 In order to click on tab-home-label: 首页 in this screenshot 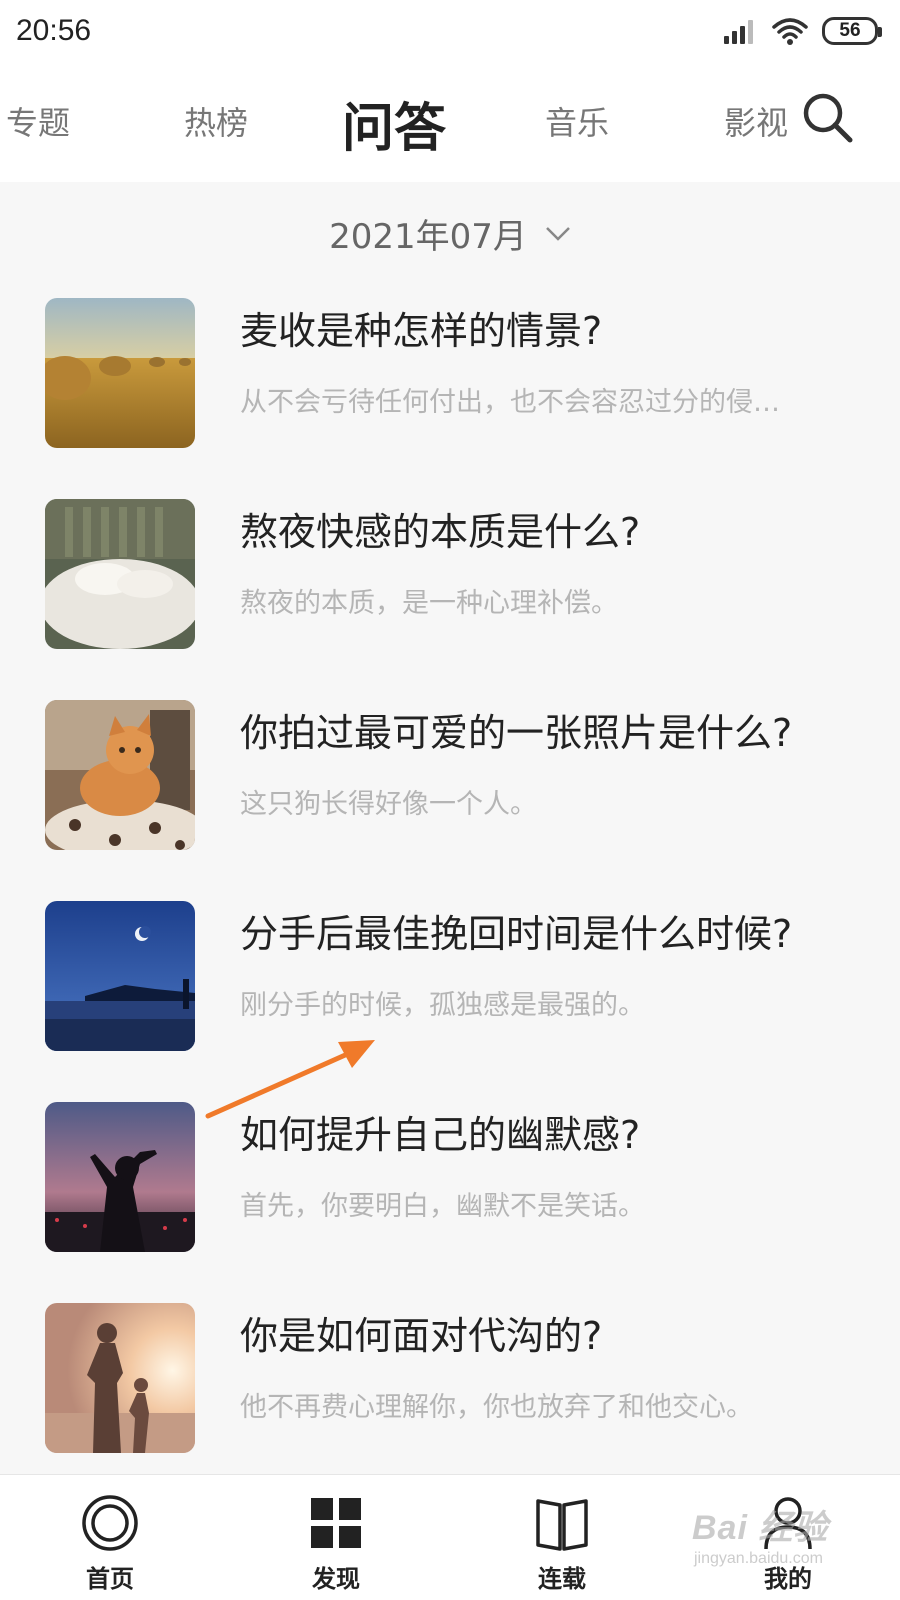, I will do `click(110, 1579)`.